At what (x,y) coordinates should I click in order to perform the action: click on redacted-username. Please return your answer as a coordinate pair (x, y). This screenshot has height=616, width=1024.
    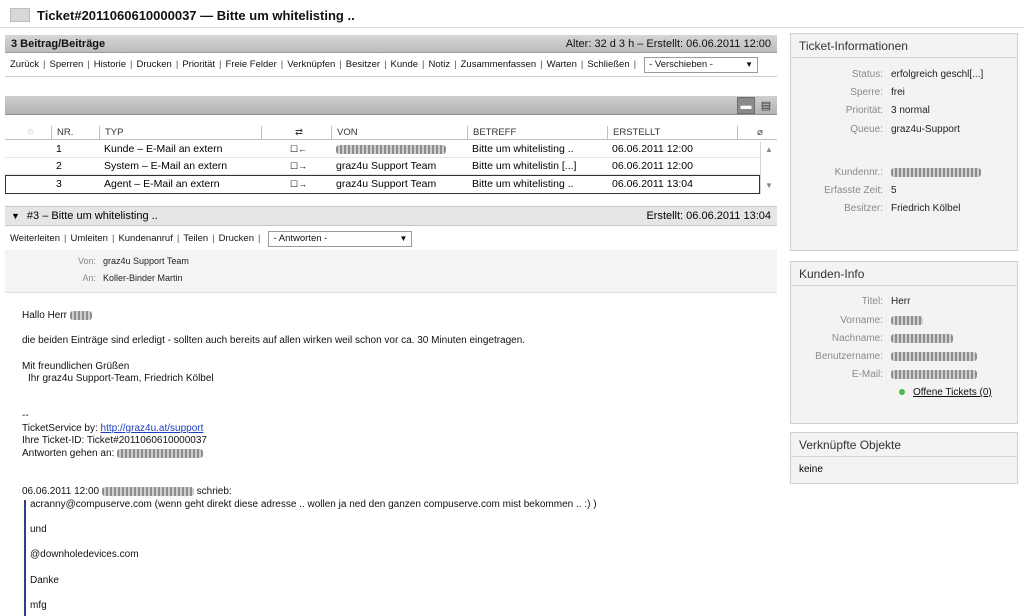
    Looking at the image, I should click on (934, 356).